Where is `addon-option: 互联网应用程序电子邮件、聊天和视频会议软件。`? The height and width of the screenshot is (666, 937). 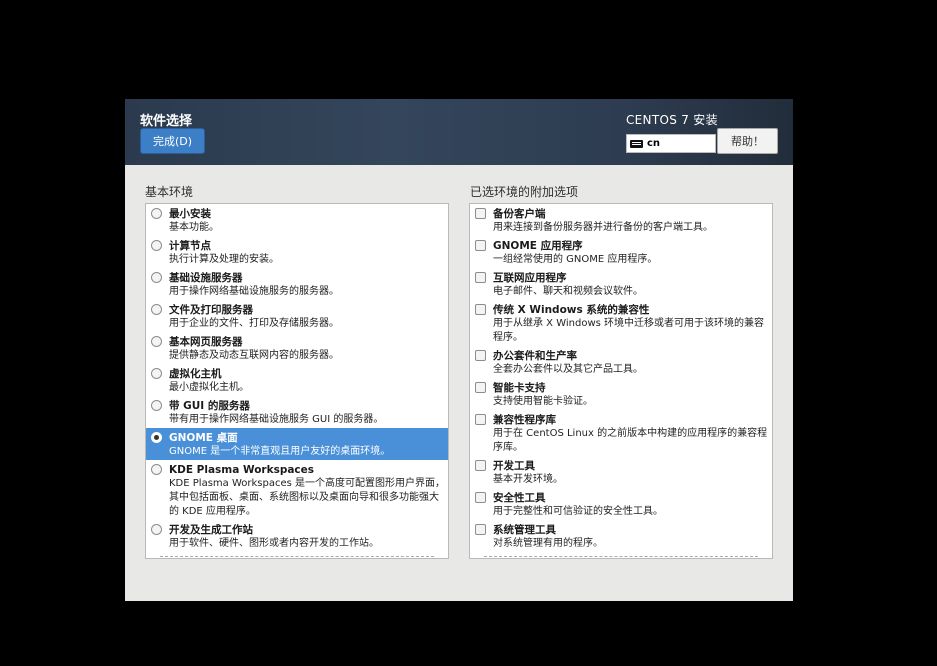 addon-option: 互联网应用程序电子邮件、聊天和视频会议软件。 is located at coordinates (621, 284).